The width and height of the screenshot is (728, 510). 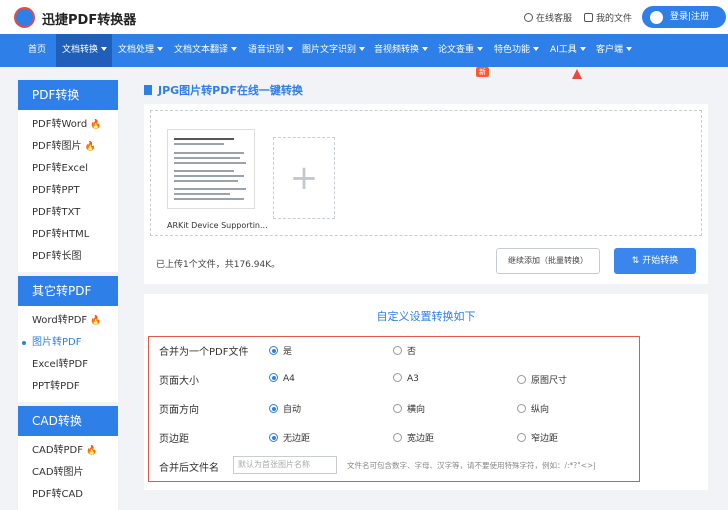 I want to click on margin-none-option: 无边距, so click(x=289, y=437).